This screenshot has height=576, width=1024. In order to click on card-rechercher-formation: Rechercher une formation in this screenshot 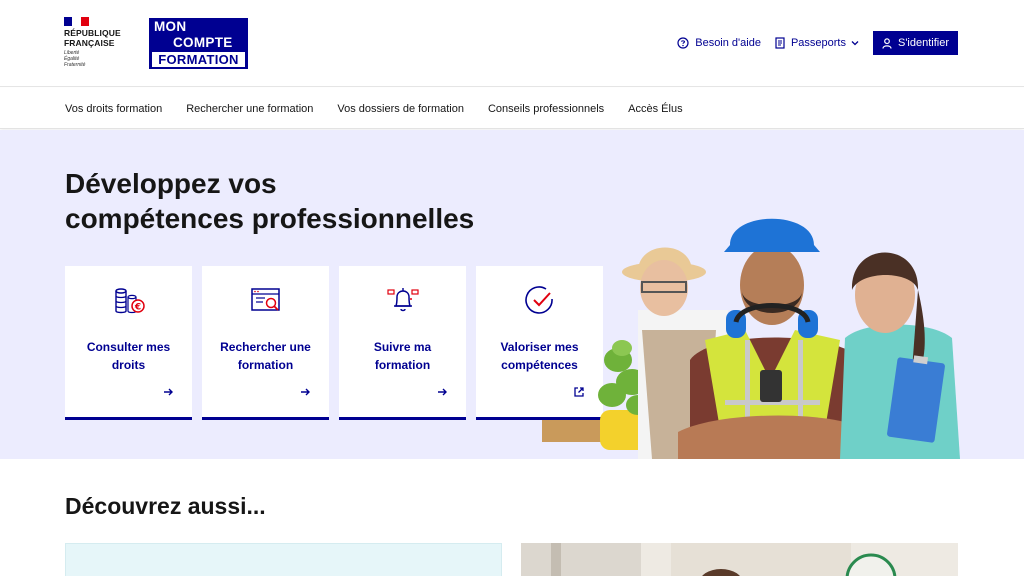, I will do `click(265, 343)`.